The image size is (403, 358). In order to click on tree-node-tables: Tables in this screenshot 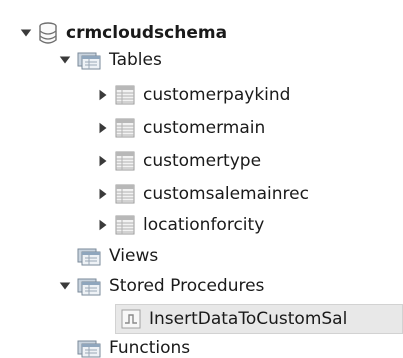, I will do `click(109, 60)`.